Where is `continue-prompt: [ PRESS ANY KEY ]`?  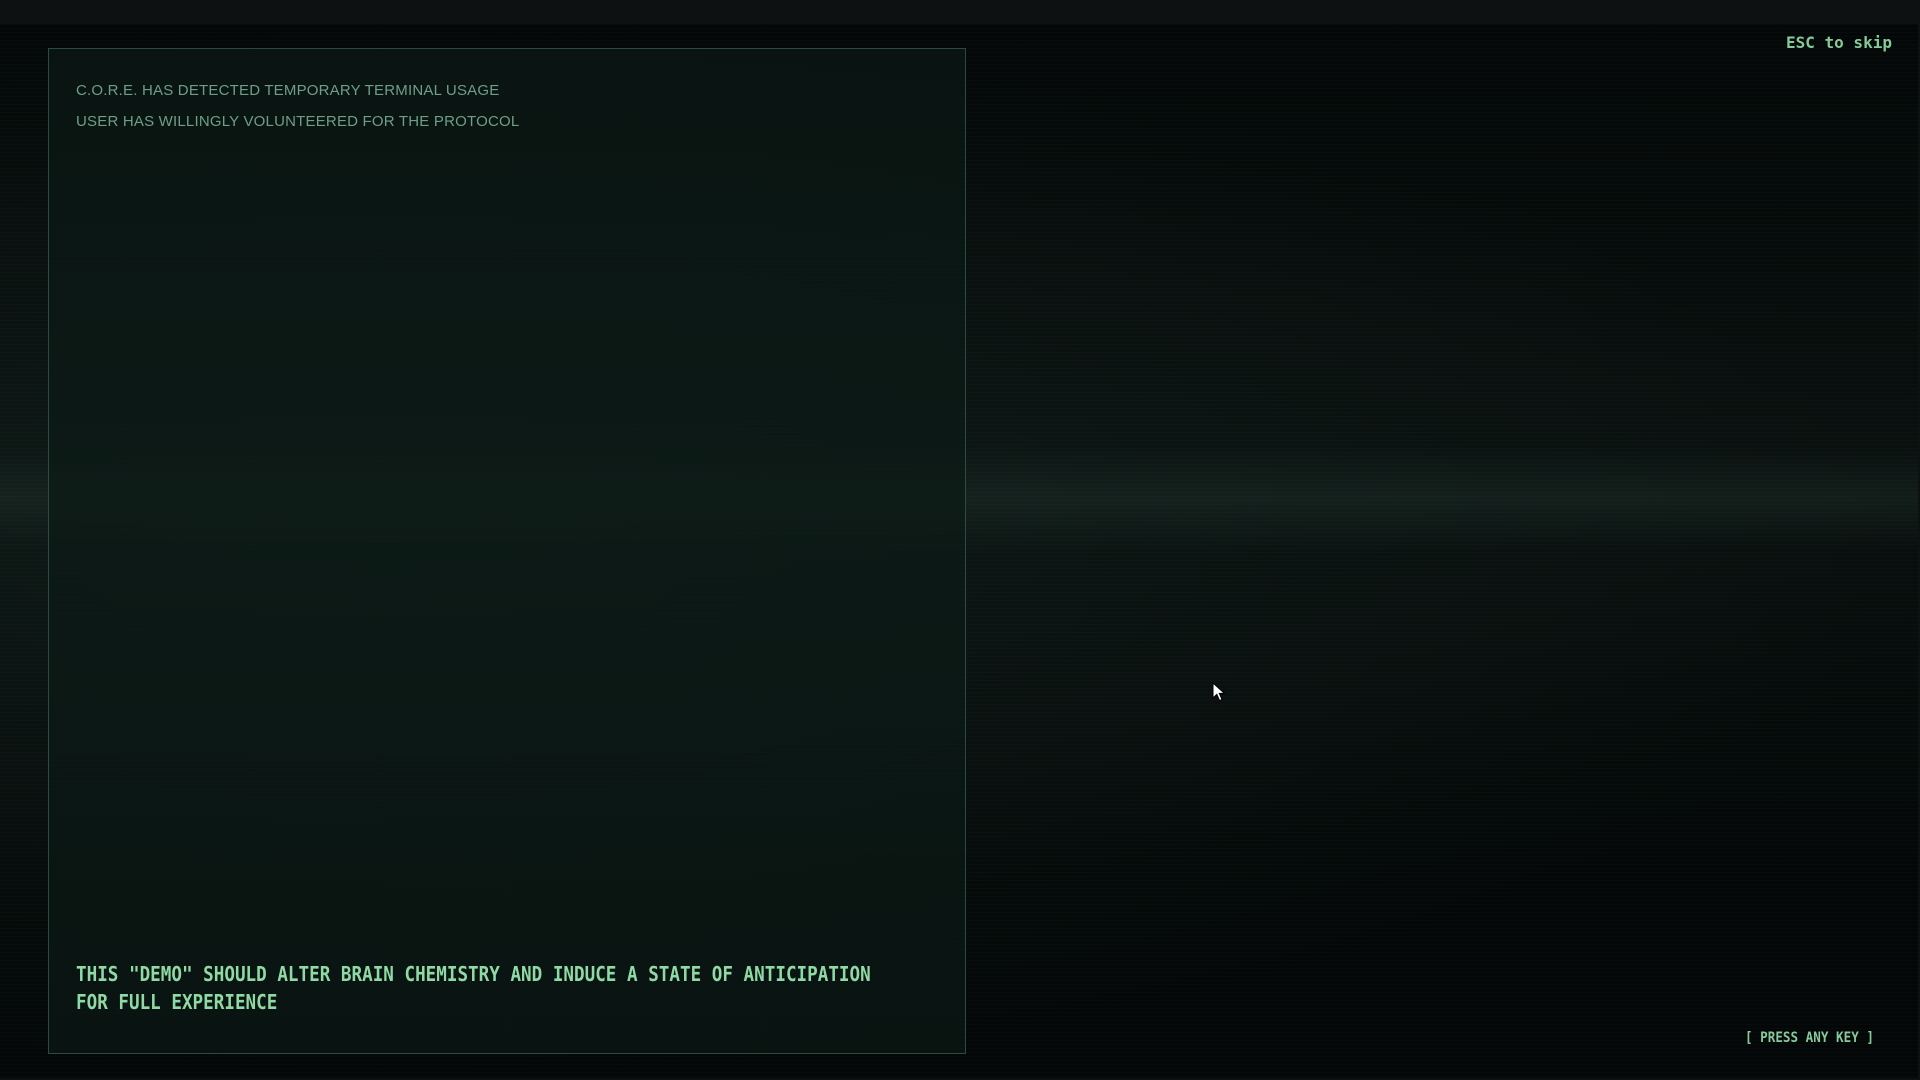 continue-prompt: [ PRESS ANY KEY ] is located at coordinates (1809, 1038).